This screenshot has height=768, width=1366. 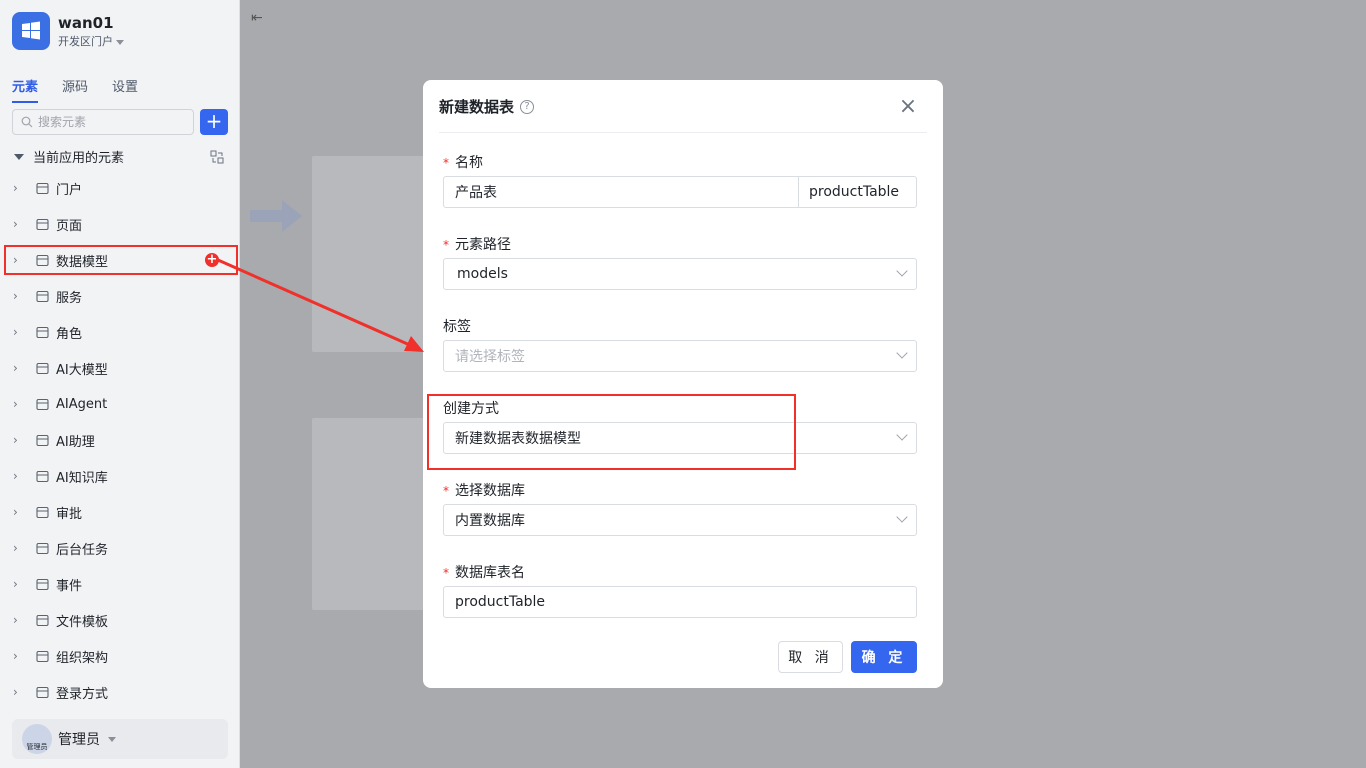 What do you see at coordinates (217, 157) in the screenshot?
I see `locate-icon` at bounding box center [217, 157].